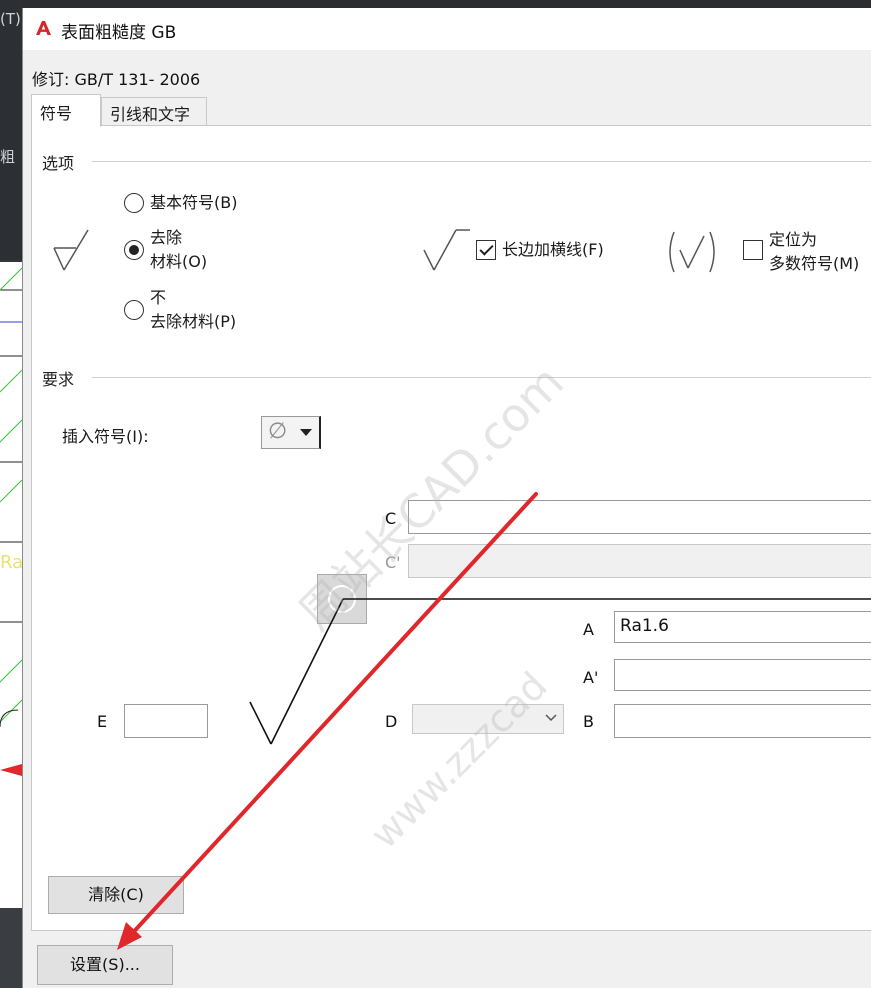 Image resolution: width=871 pixels, height=988 pixels. What do you see at coordinates (11, 130) in the screenshot?
I see `cad-toolbar-area` at bounding box center [11, 130].